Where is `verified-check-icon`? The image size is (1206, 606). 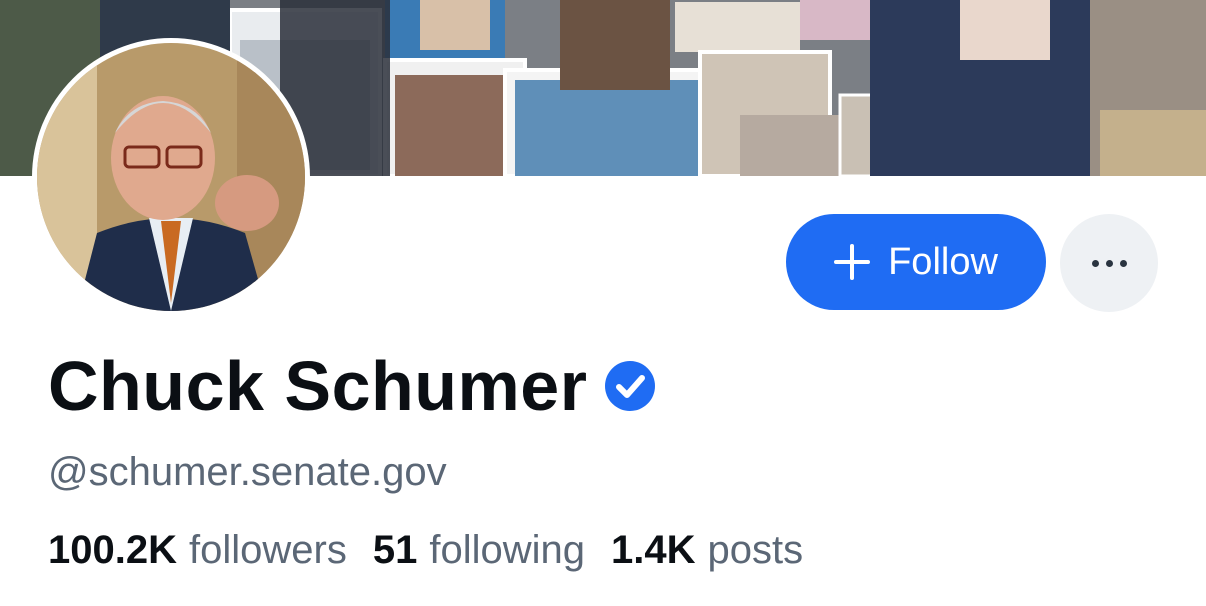 verified-check-icon is located at coordinates (630, 386).